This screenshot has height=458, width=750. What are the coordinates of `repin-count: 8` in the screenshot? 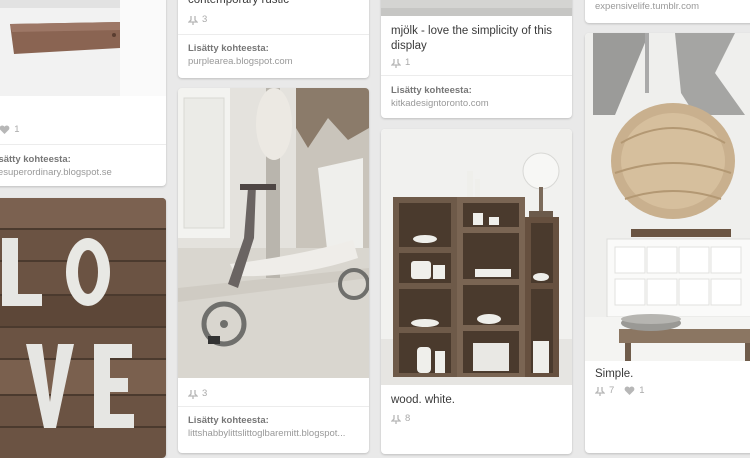 It's located at (408, 418).